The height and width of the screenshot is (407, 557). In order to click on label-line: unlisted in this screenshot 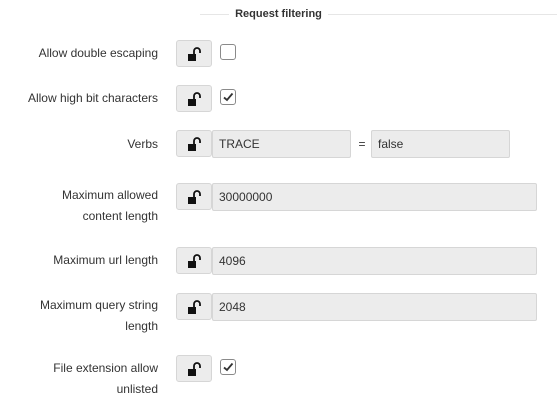, I will do `click(137, 389)`.